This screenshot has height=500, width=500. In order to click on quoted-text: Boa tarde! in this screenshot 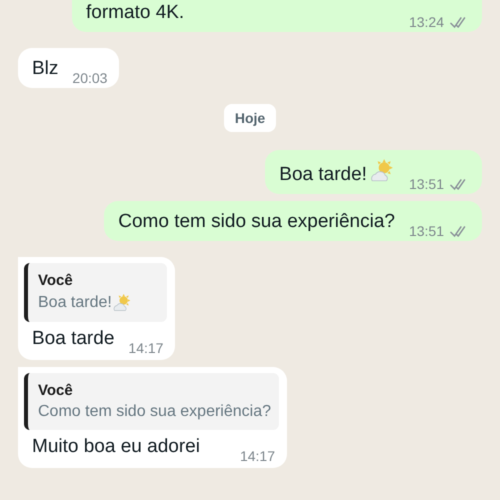, I will do `click(75, 303)`.